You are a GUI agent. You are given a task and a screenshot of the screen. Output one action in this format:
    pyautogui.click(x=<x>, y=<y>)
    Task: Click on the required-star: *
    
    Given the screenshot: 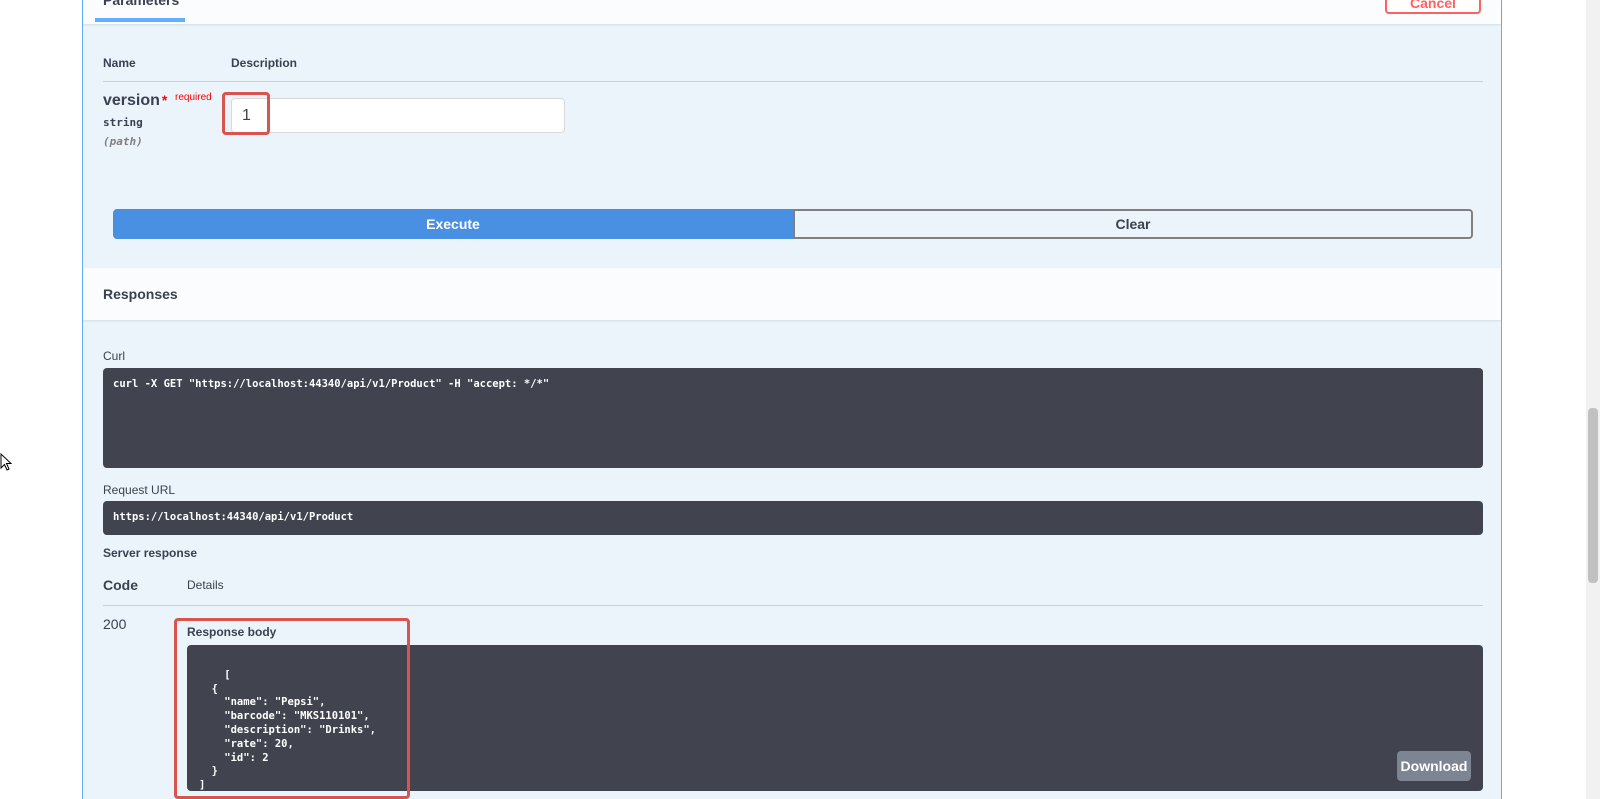 What is the action you would take?
    pyautogui.click(x=164, y=100)
    